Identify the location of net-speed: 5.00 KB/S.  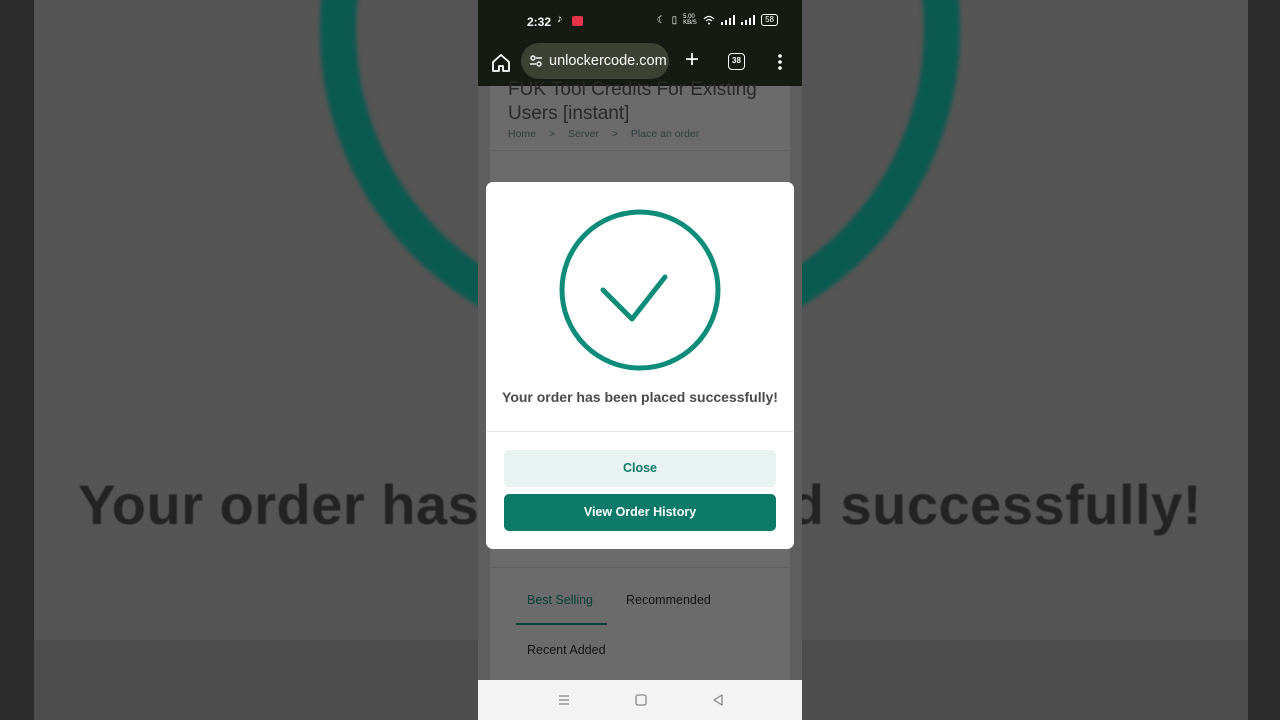
(690, 20).